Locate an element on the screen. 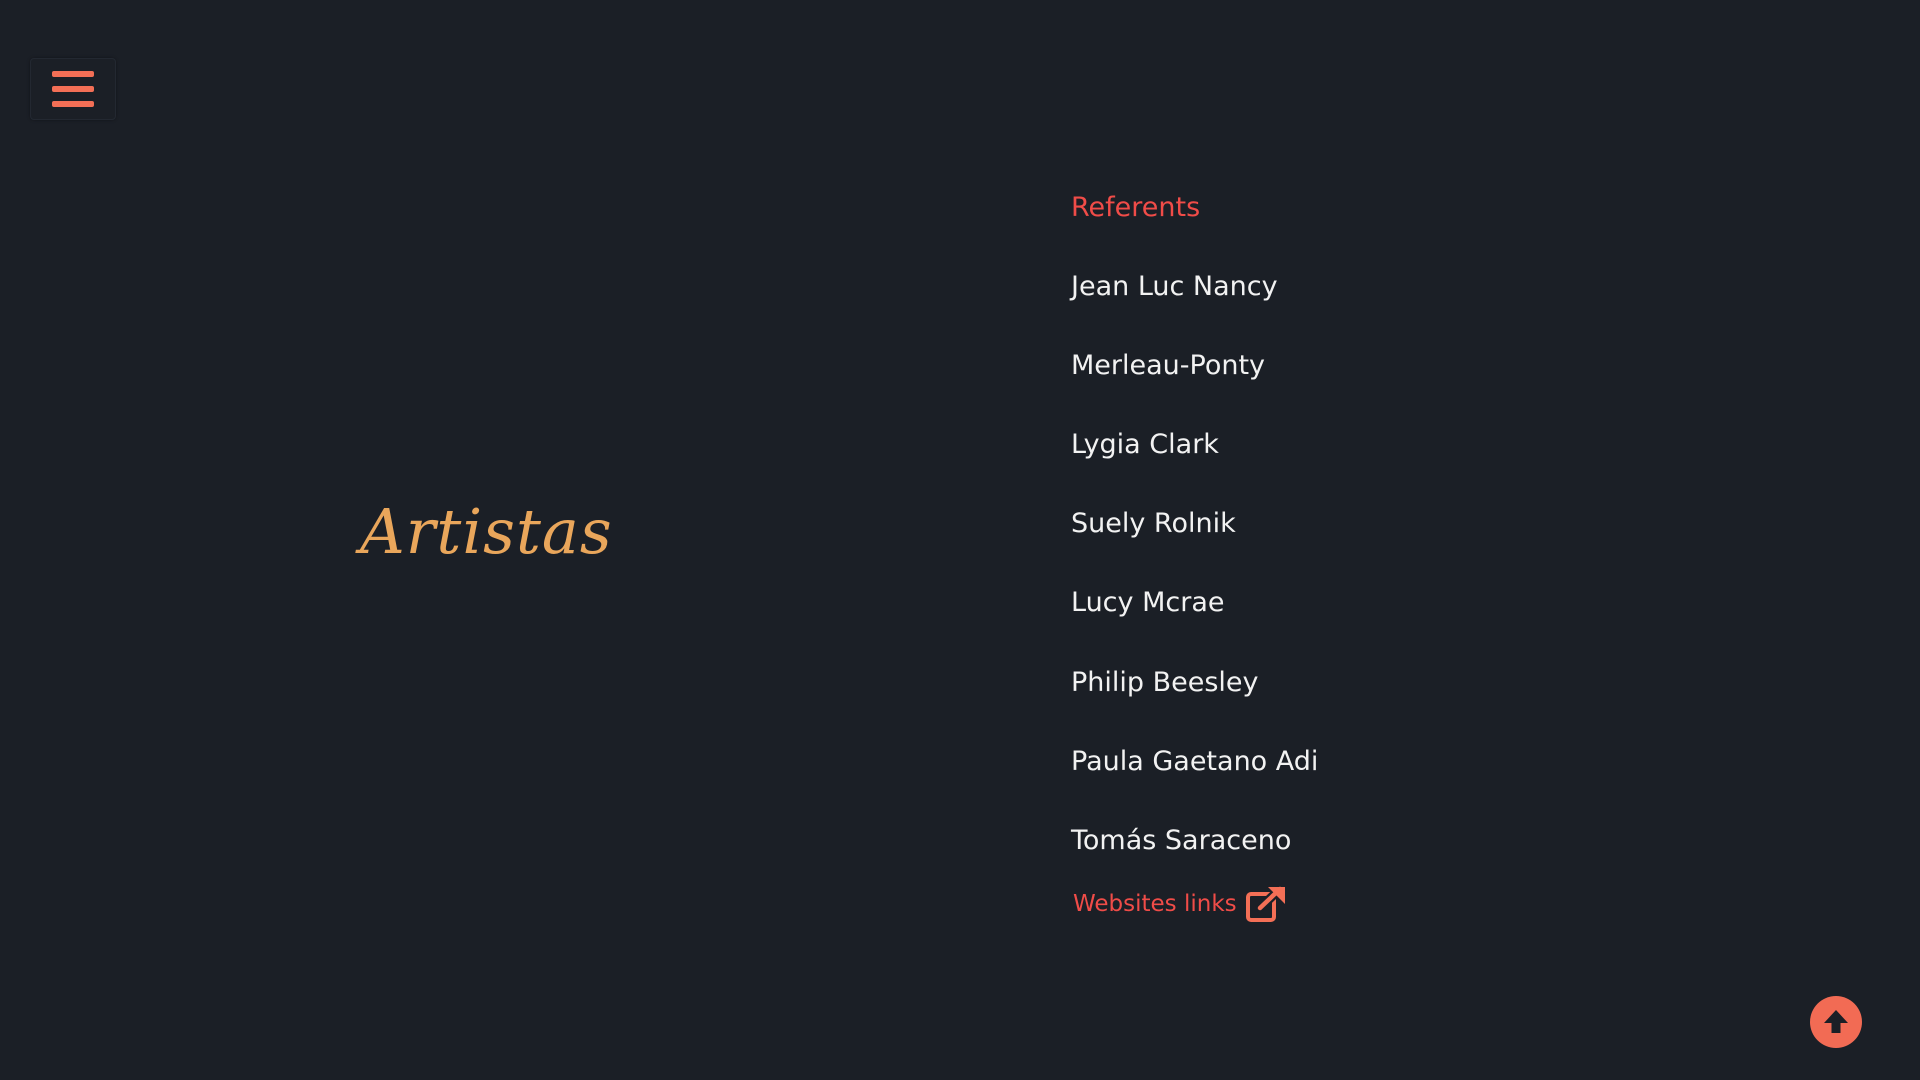  hamburger-menu-icon is located at coordinates (73, 89).